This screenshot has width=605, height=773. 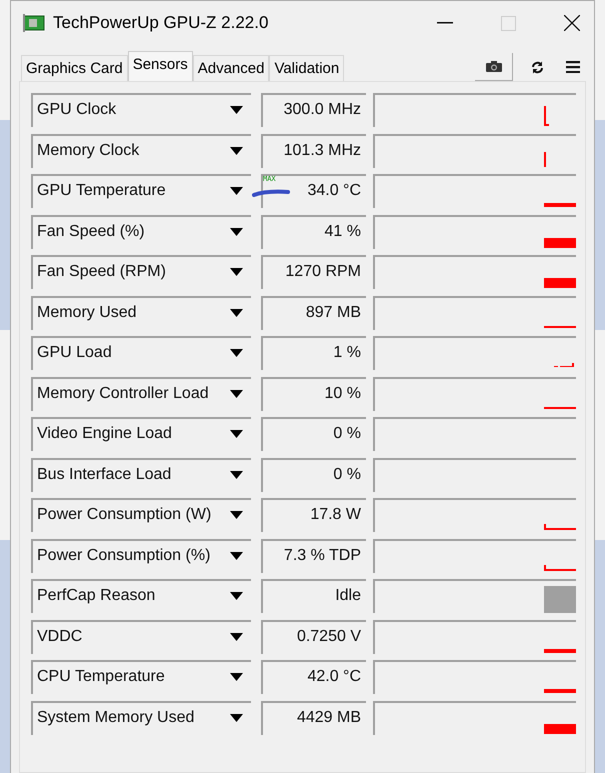 I want to click on sensor-dropdown: Memory Controller Load, so click(x=141, y=393).